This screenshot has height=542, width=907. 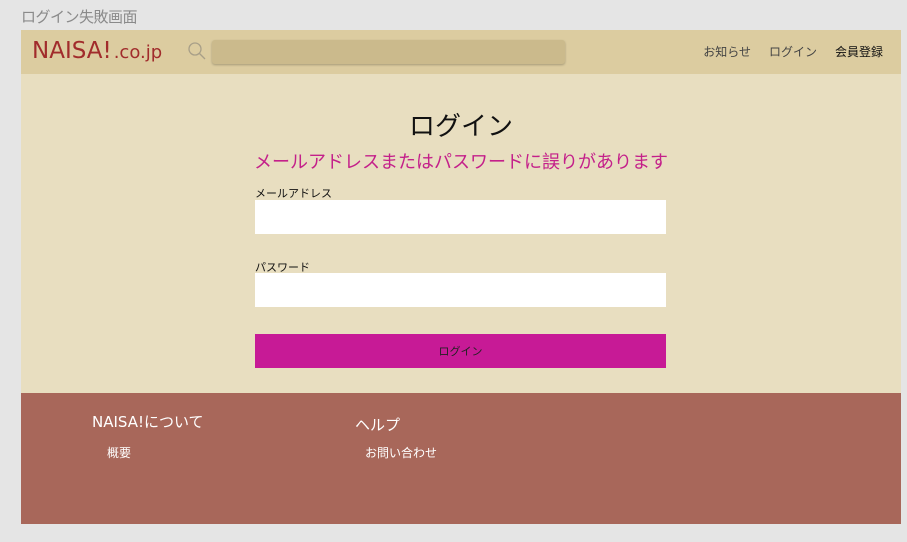 I want to click on site-header: NAISA! .co.jp お知らせ ログイン 会員登録, so click(x=461, y=52).